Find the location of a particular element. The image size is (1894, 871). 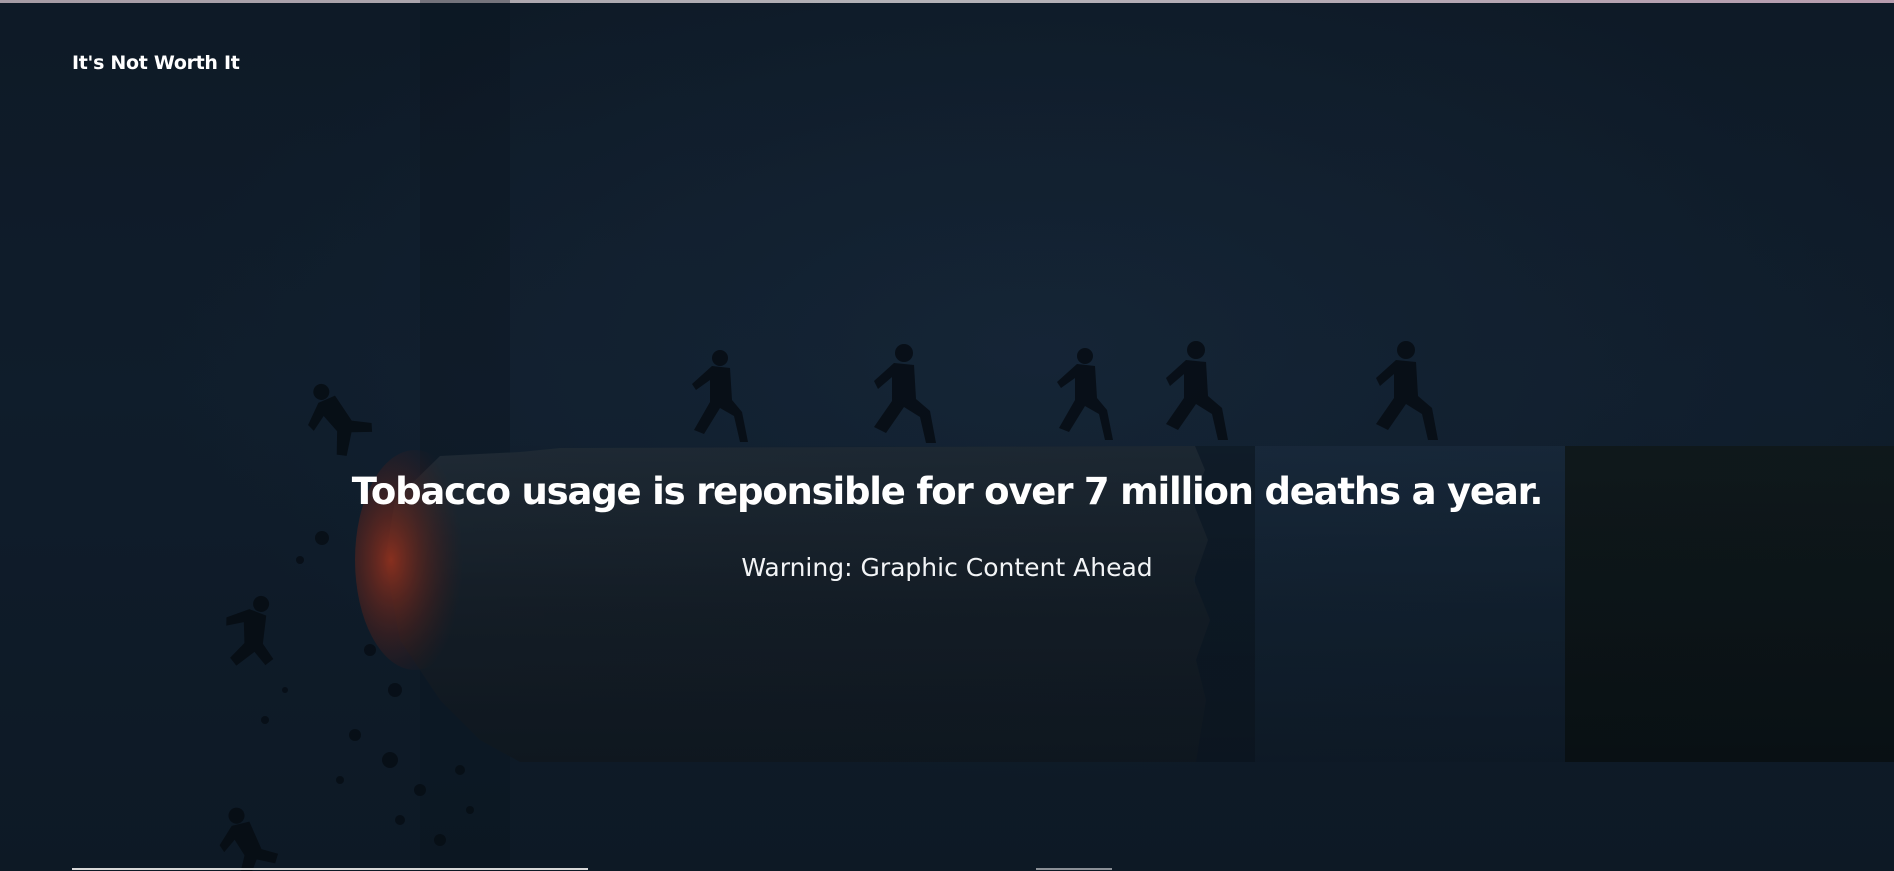

scroll-divider-left is located at coordinates (330, 869).